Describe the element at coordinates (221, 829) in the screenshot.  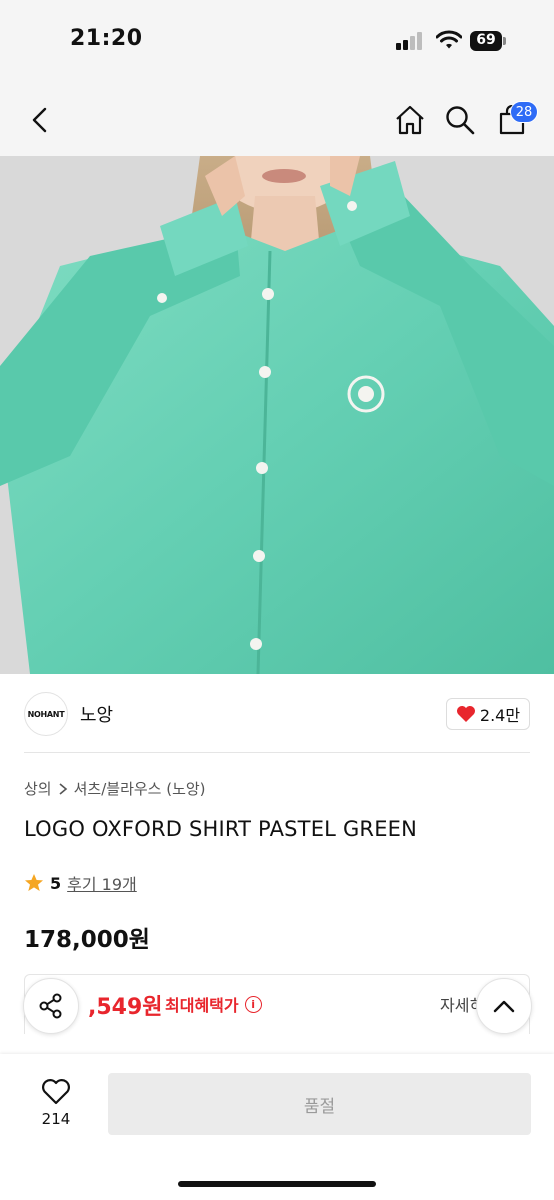
I see `product-title: LOGO OXFORD SHIRT PASTEL GREEN` at that location.